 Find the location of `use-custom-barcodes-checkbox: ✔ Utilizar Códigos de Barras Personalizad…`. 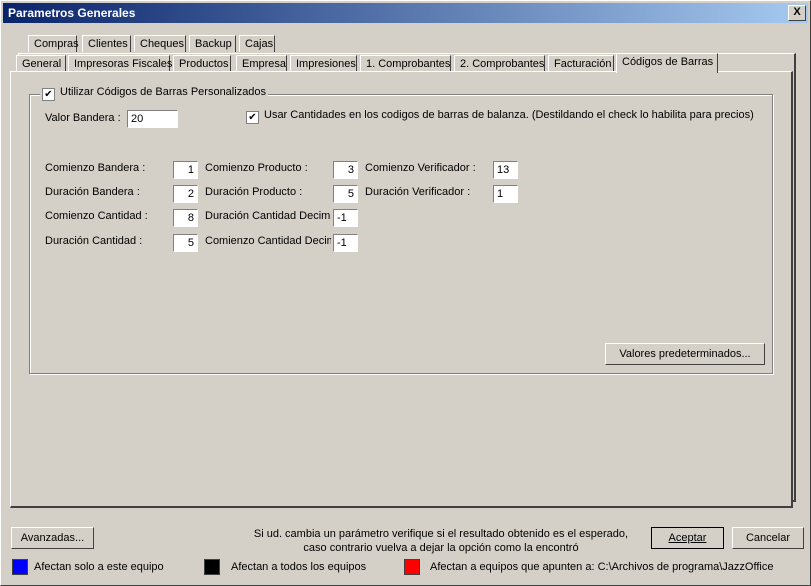

use-custom-barcodes-checkbox: ✔ Utilizar Códigos de Barras Personalizad… is located at coordinates (154, 93).